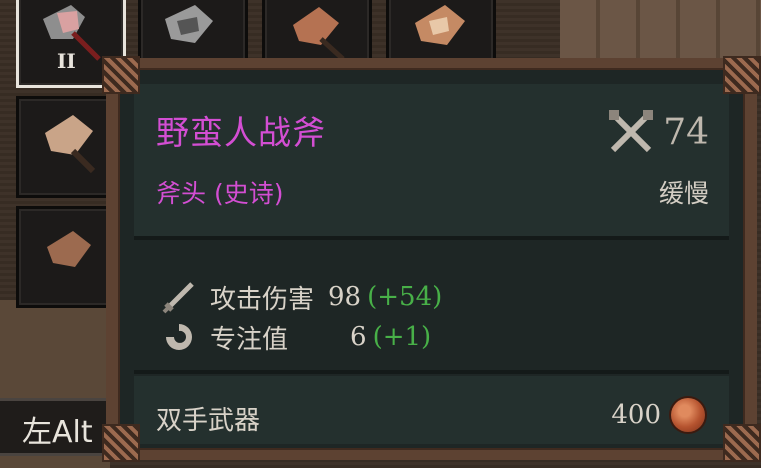 The height and width of the screenshot is (468, 761). I want to click on price-value: 400, so click(636, 415).